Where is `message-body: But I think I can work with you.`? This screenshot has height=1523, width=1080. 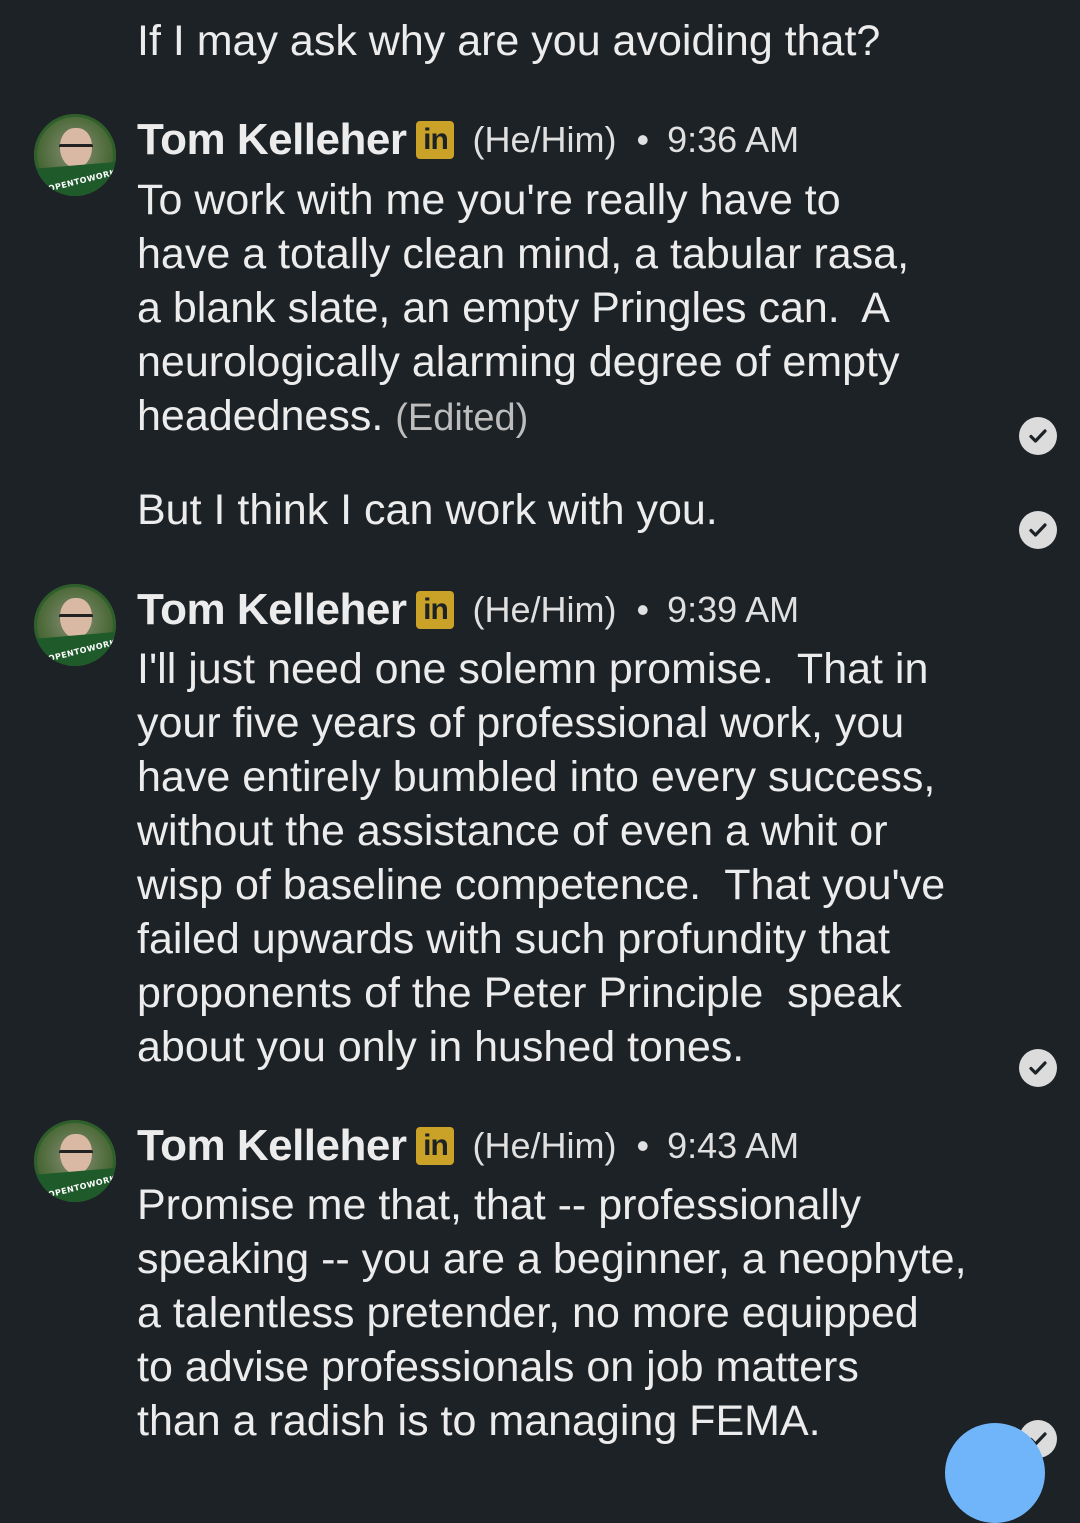
message-body: But I think I can work with you. is located at coordinates (427, 510).